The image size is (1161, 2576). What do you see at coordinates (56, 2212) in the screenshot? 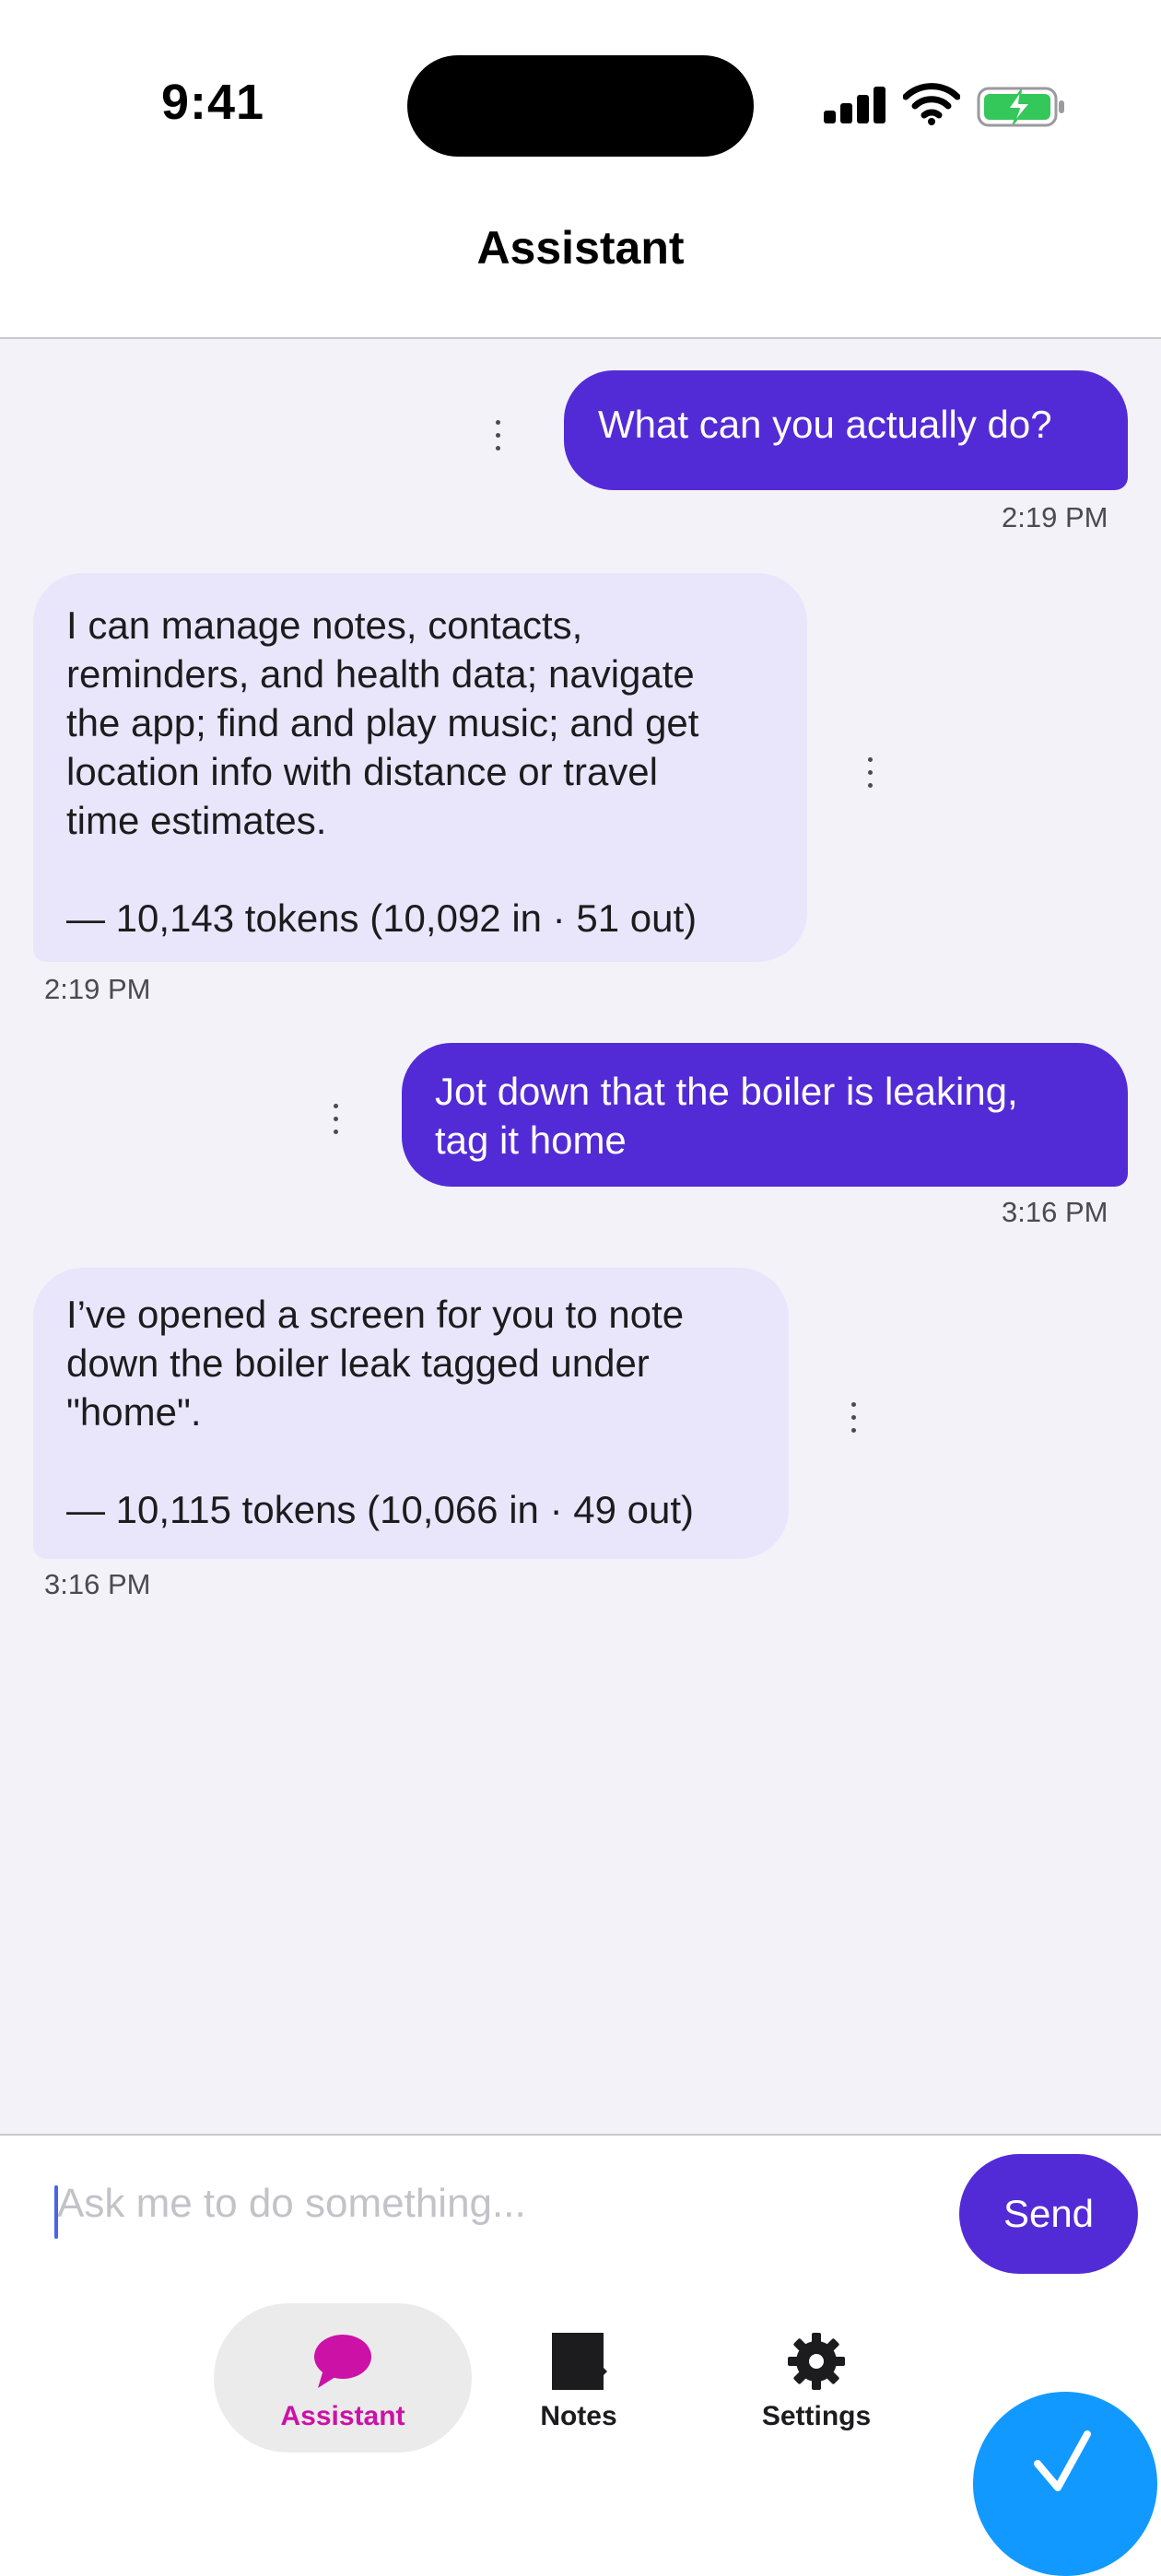
I see `text-cursor` at bounding box center [56, 2212].